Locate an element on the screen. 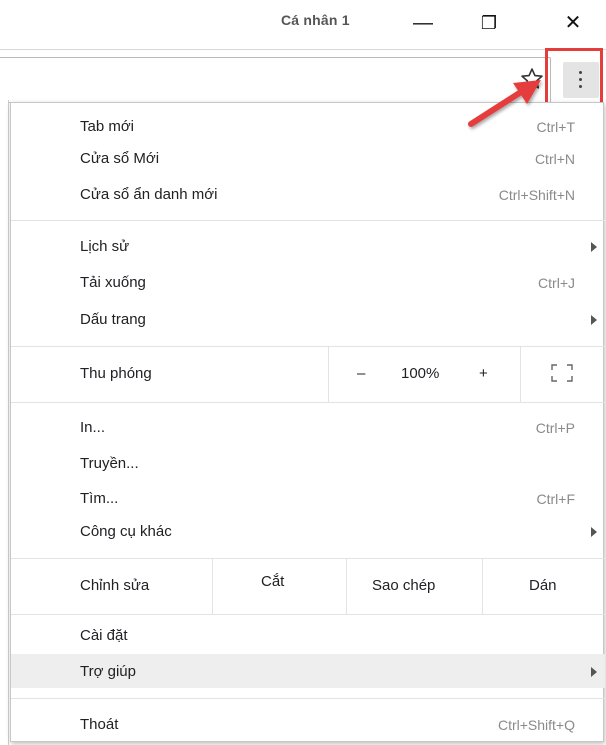  menu-item-label: Công cụ khác is located at coordinates (126, 531).